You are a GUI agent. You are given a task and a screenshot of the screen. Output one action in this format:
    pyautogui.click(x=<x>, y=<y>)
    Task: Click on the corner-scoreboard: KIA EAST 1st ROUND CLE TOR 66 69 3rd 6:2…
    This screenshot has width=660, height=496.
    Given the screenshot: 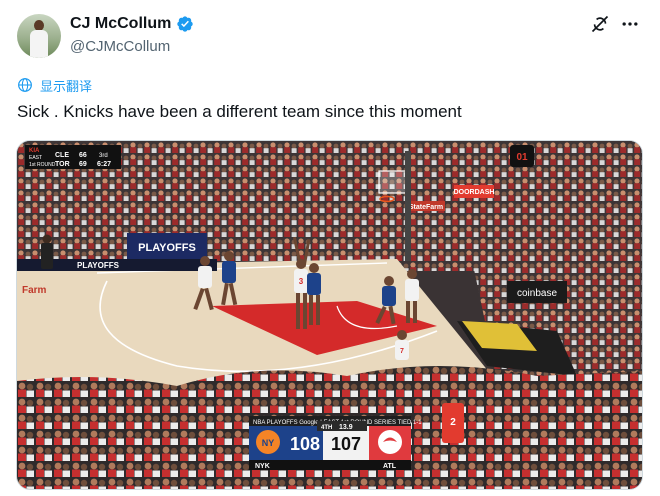 What is the action you would take?
    pyautogui.click(x=73, y=157)
    